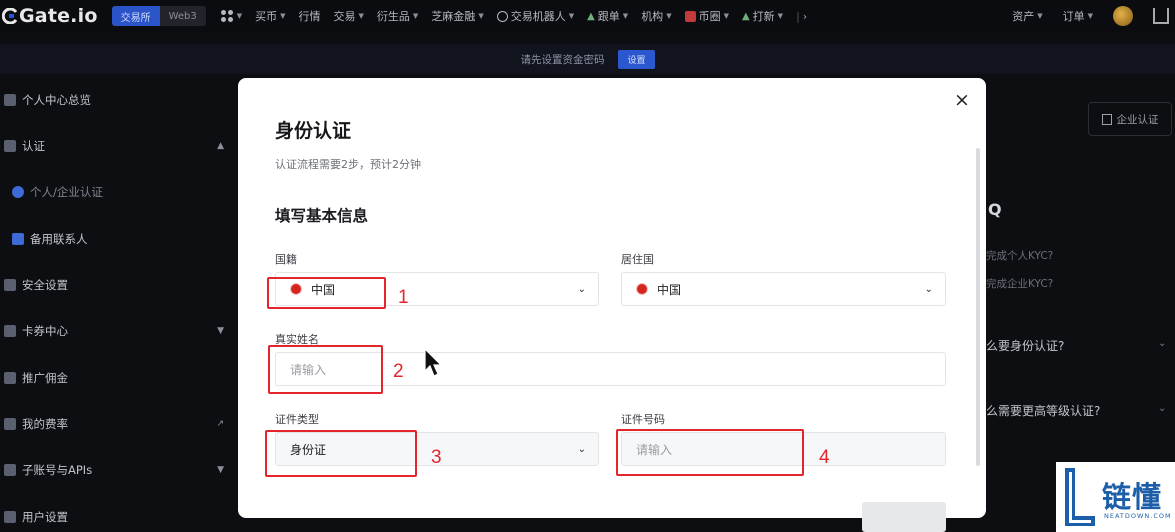 The image size is (1175, 532). Describe the element at coordinates (116, 146) in the screenshot. I see `sidebar-item-verification: 认证 ▲` at that location.